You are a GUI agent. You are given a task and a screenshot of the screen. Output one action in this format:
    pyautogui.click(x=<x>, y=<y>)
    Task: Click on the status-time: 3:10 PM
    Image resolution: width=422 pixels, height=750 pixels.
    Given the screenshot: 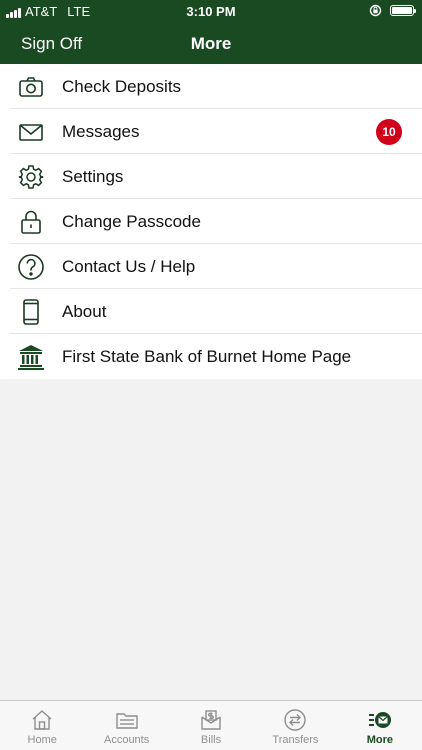 What is the action you would take?
    pyautogui.click(x=211, y=11)
    